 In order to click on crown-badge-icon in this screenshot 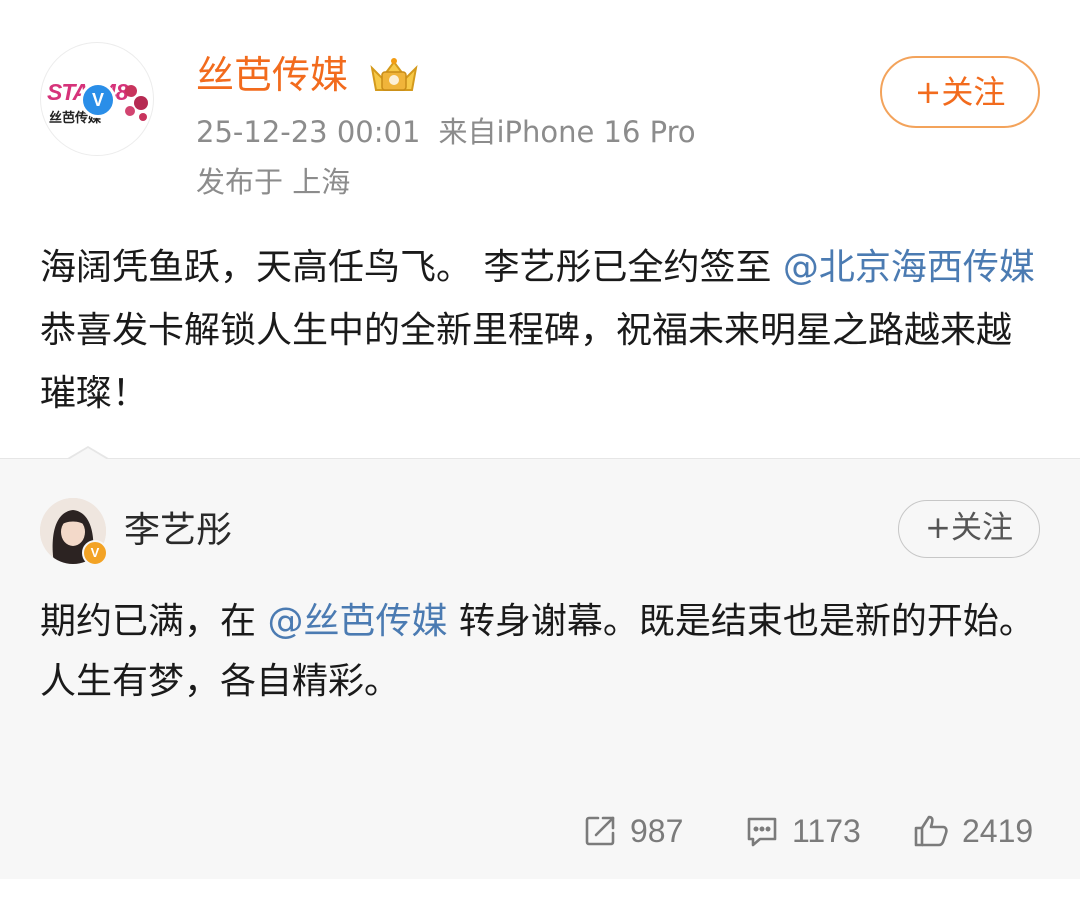, I will do `click(394, 74)`.